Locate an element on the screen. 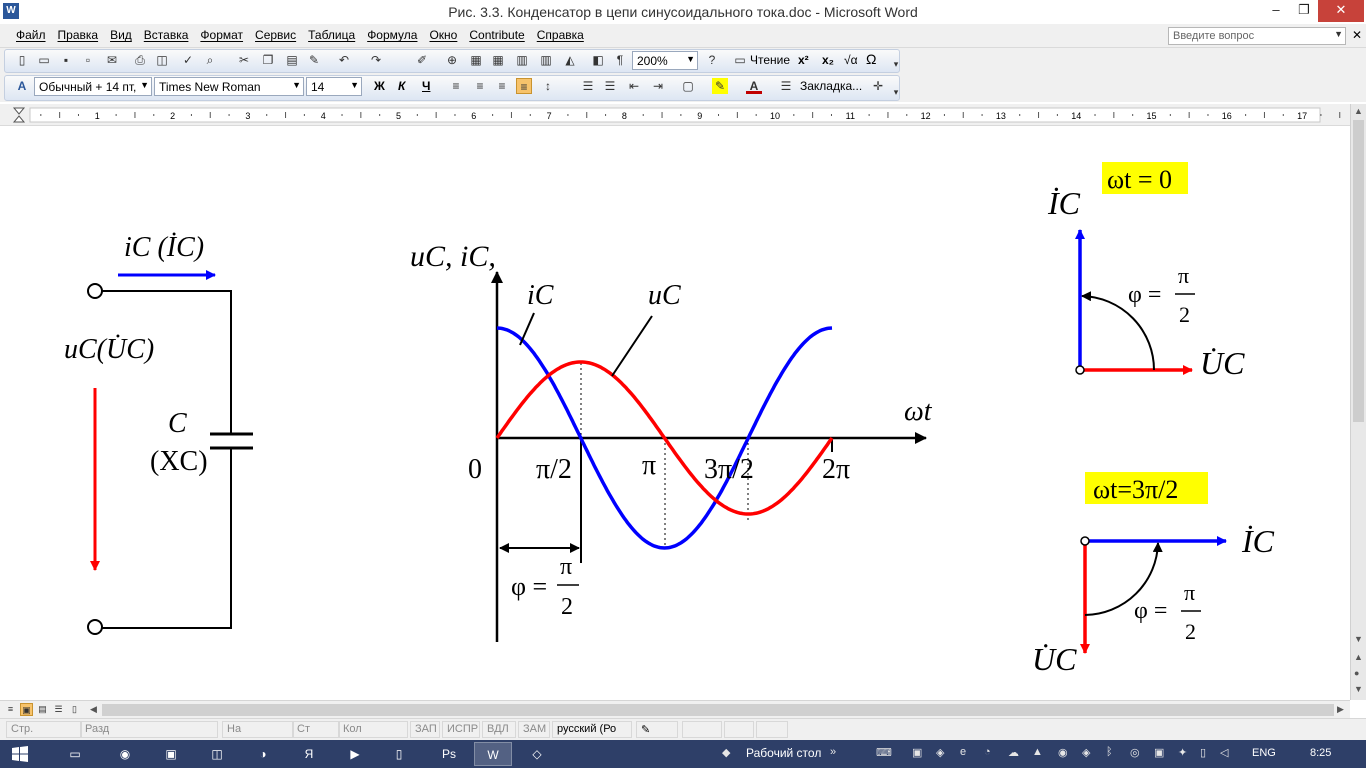 The height and width of the screenshot is (768, 1366). media-taskbar-icon: ◫ is located at coordinates (217, 754).